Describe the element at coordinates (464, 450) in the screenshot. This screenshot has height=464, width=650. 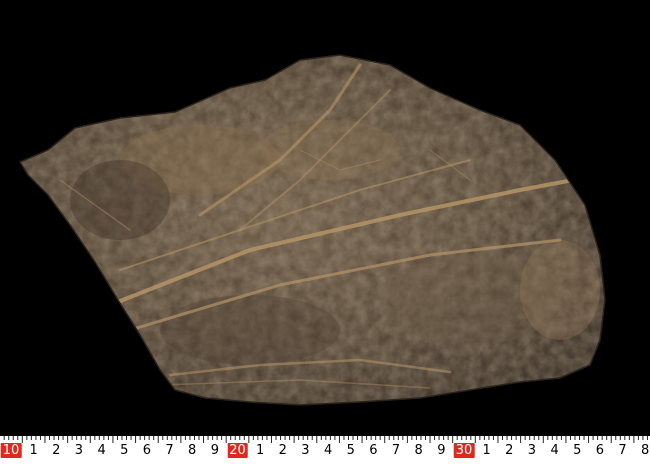
I see `ruler-label: 30` at that location.